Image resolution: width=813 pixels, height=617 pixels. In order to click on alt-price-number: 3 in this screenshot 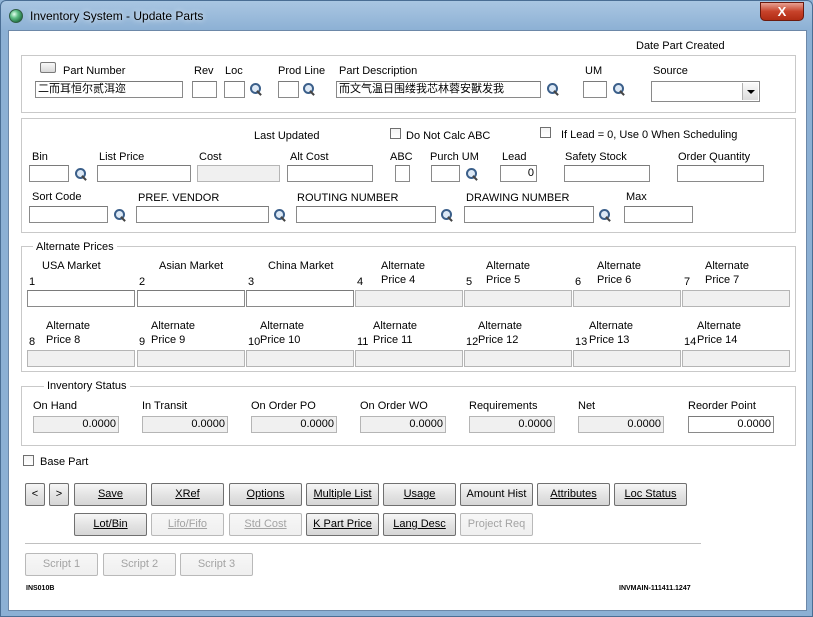, I will do `click(251, 282)`.